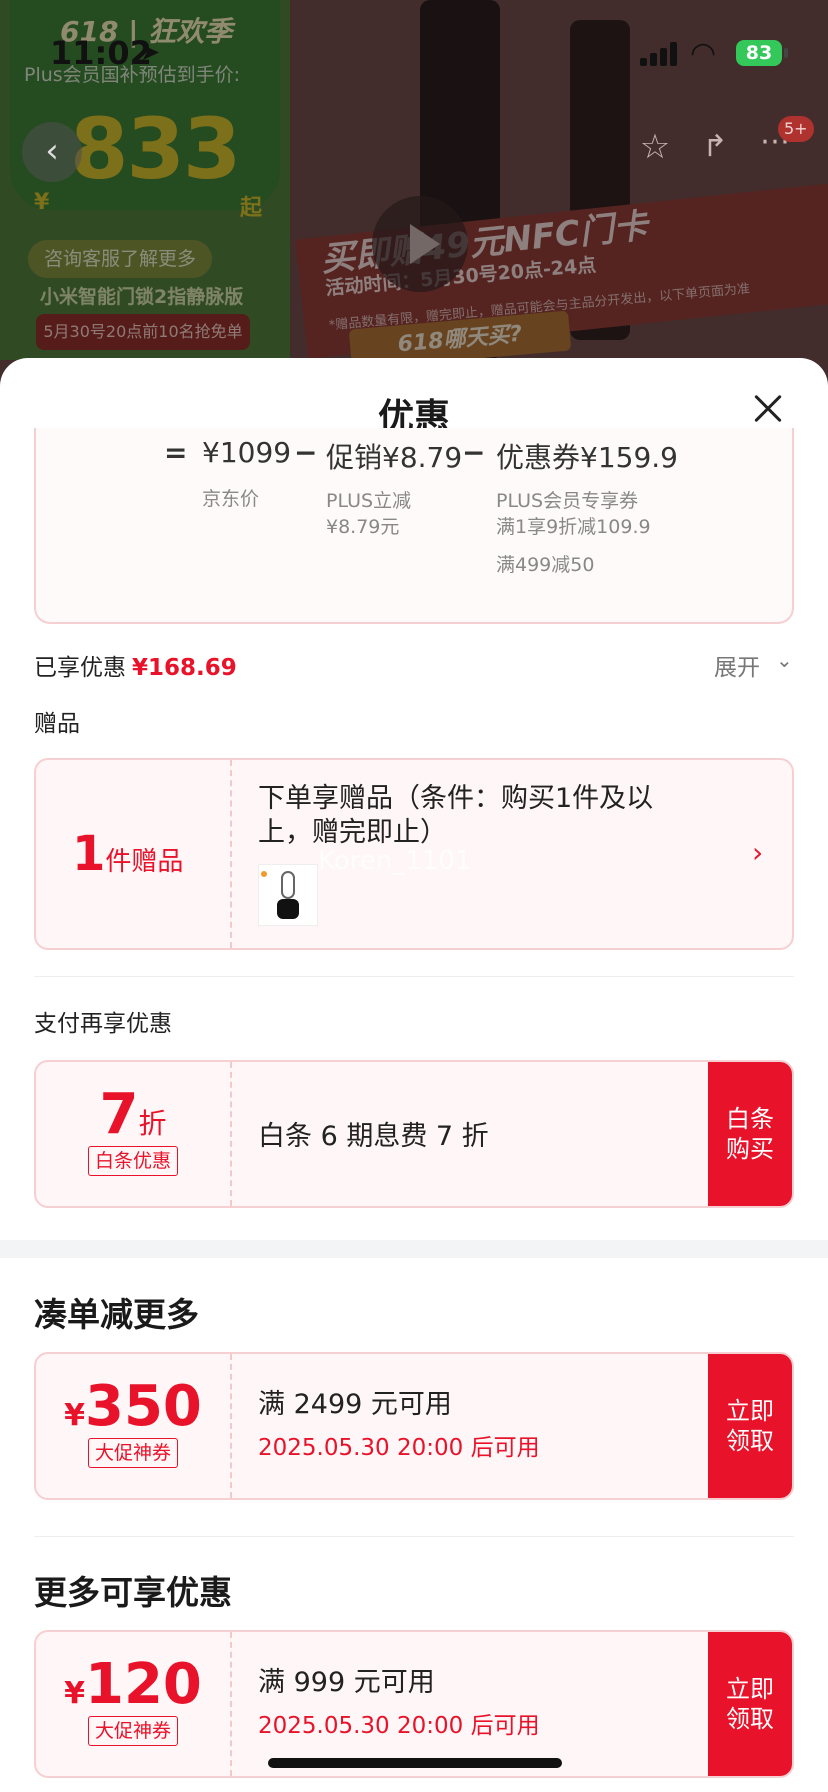  I want to click on message-badge: 5+, so click(796, 129).